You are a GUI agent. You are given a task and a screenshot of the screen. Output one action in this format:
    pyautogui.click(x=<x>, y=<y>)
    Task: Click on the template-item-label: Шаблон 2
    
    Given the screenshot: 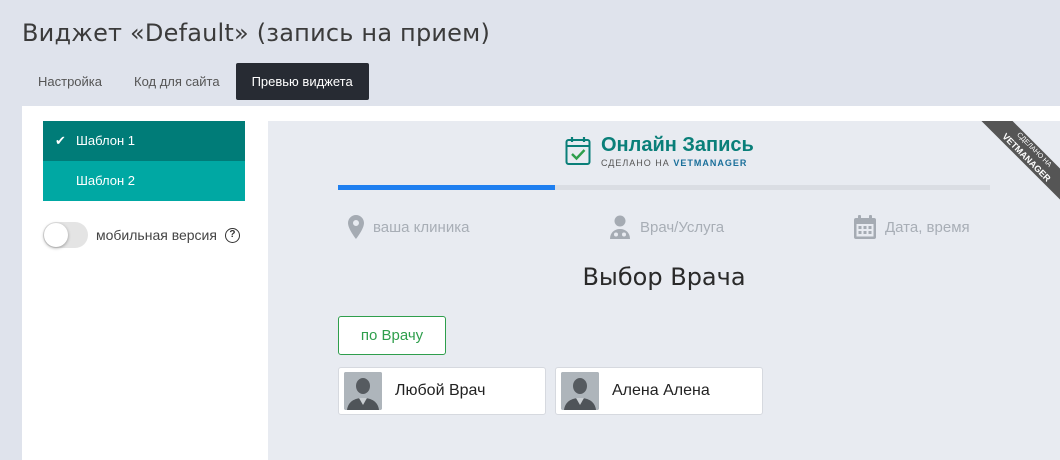 What is the action you would take?
    pyautogui.click(x=105, y=180)
    